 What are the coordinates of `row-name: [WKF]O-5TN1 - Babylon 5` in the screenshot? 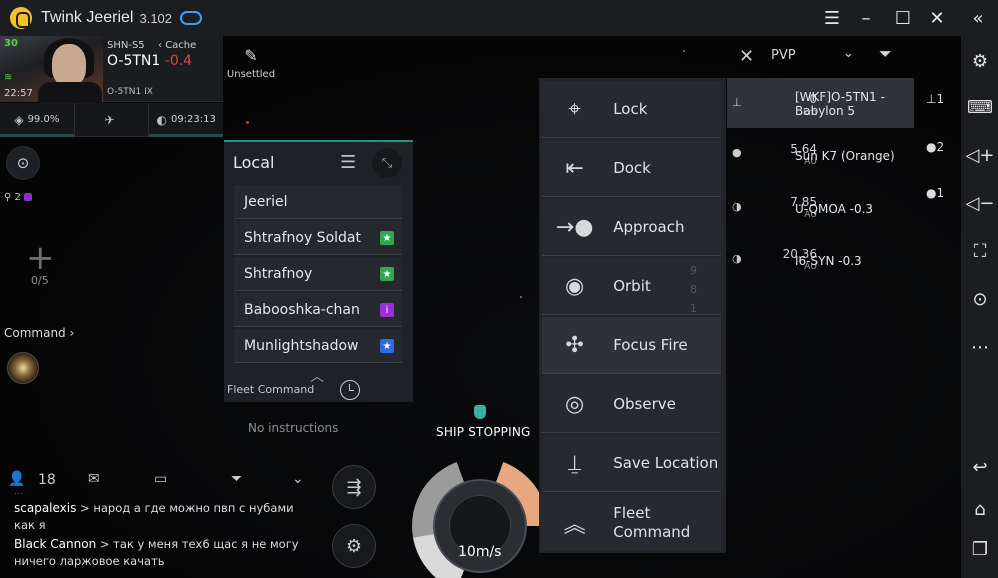 It's located at (840, 104).